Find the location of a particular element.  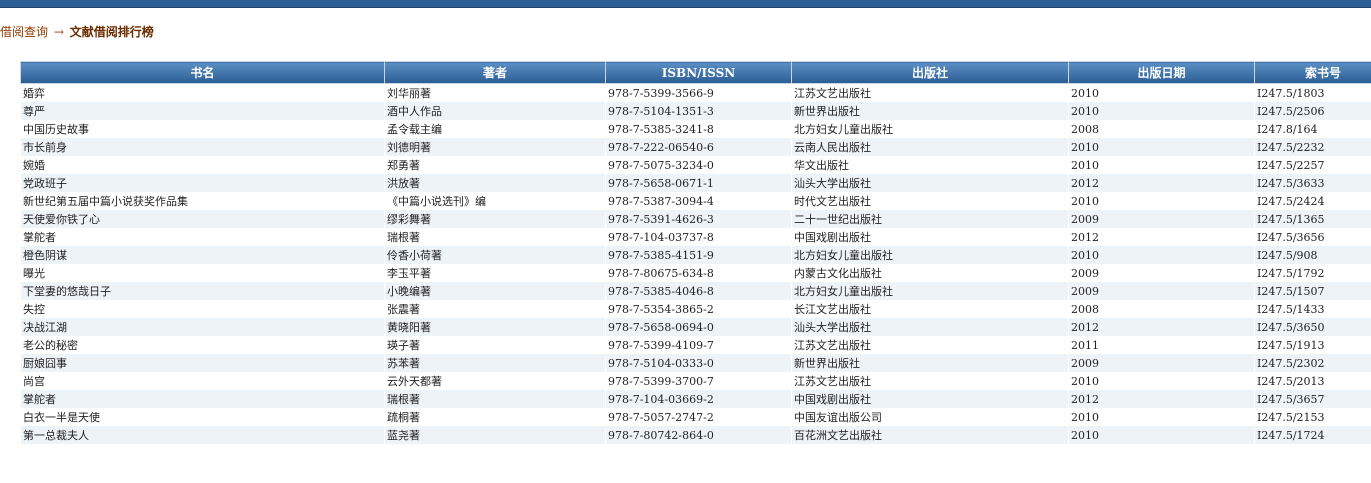

breadcrumb-parent-link: 借阅查询 is located at coordinates (24, 32).